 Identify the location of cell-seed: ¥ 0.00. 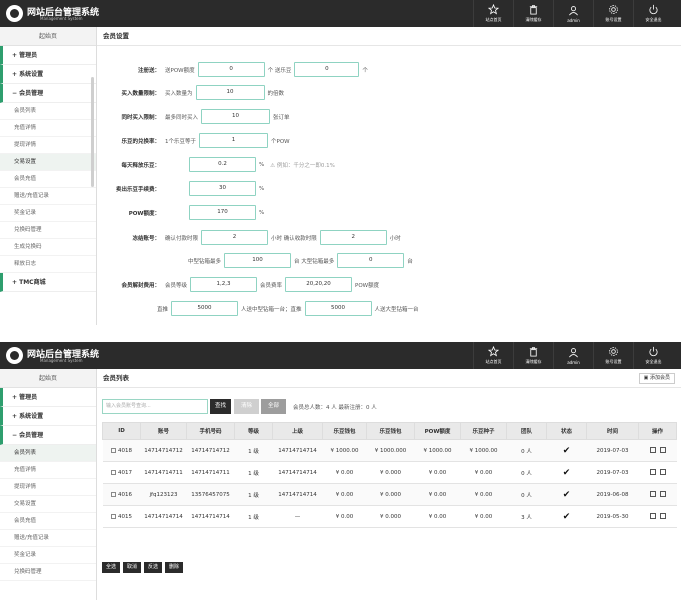
(483, 516).